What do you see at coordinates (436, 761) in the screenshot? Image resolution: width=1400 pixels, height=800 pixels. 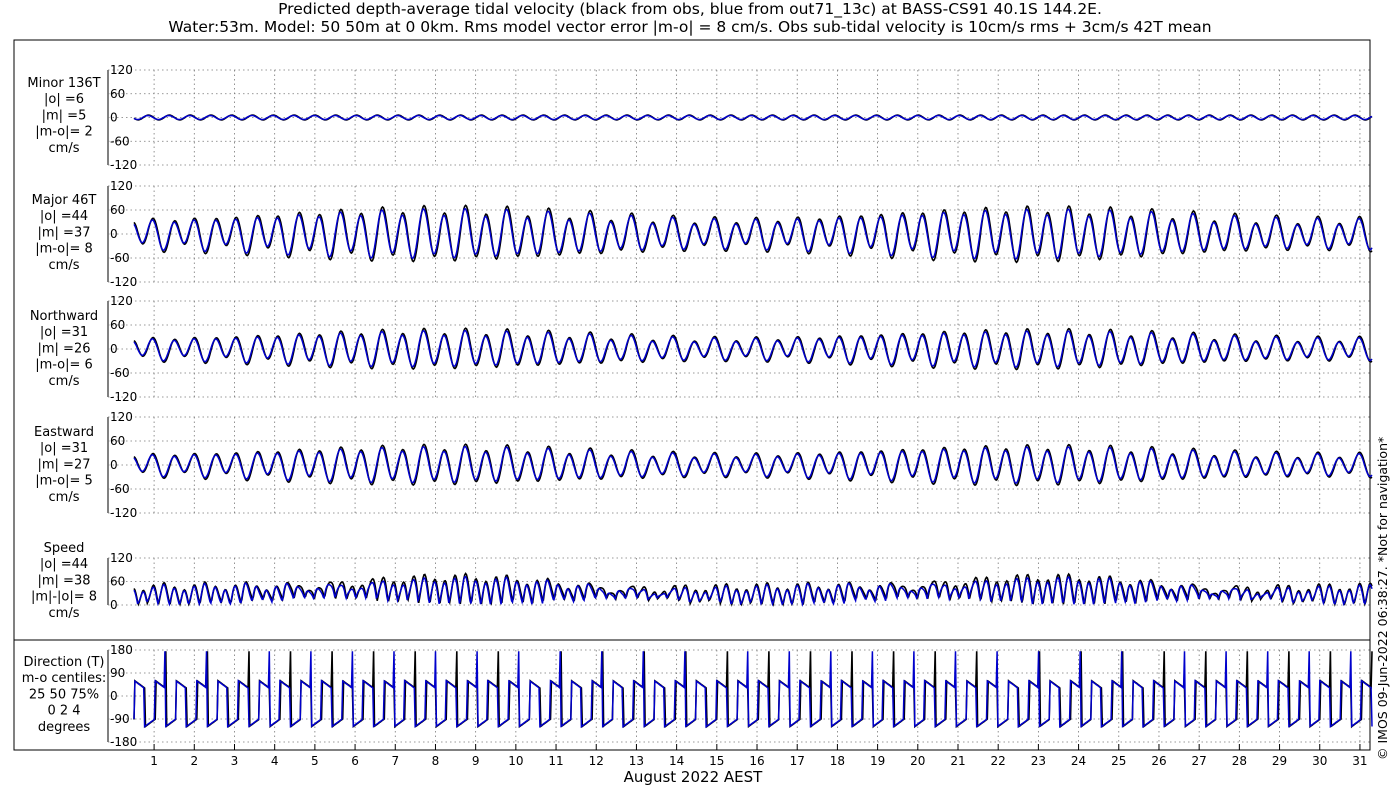 I see `x-tick-label: 8` at bounding box center [436, 761].